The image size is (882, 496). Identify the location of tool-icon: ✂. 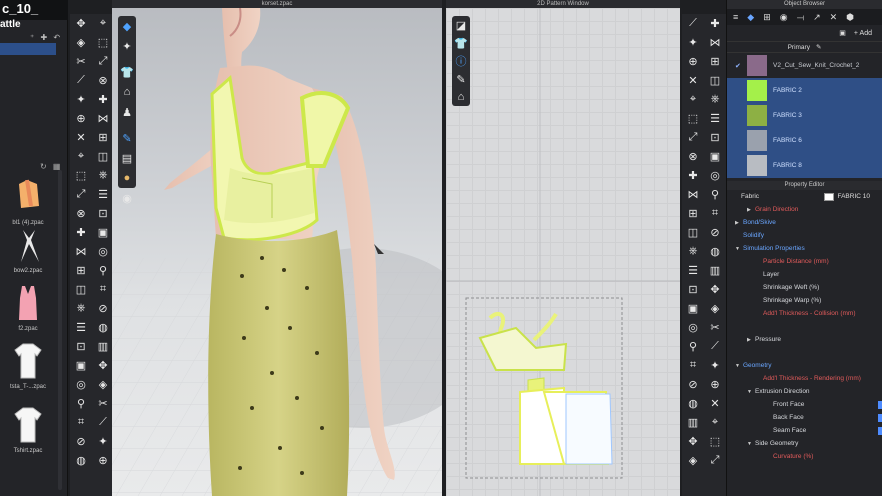
(715, 327).